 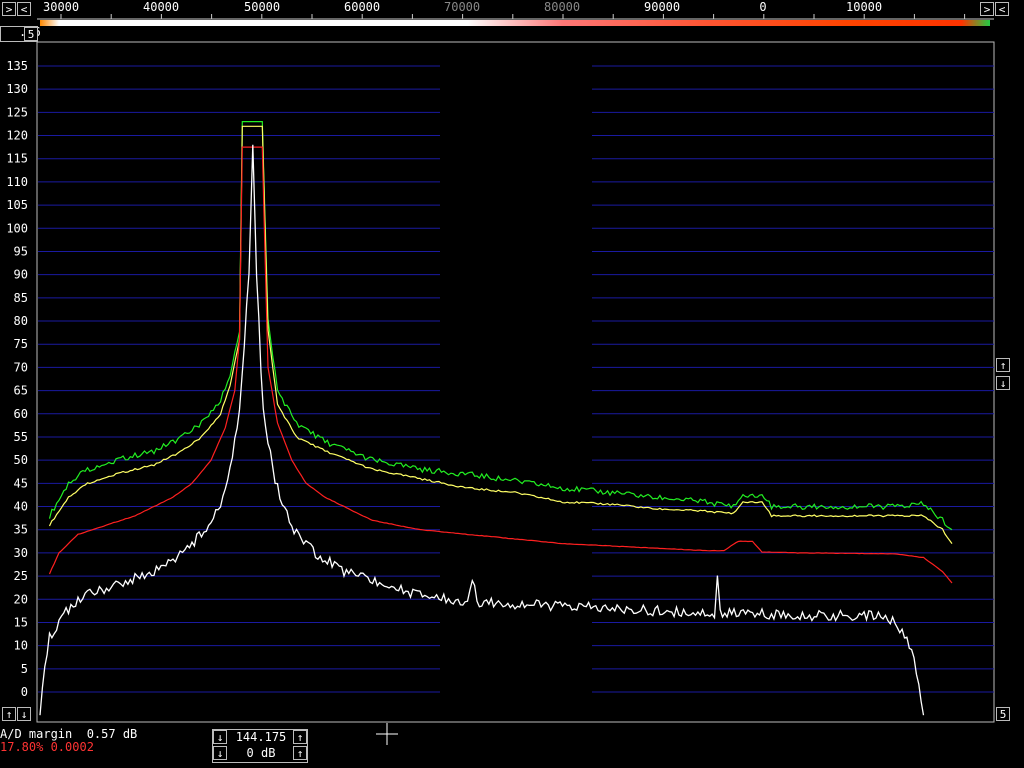 I want to click on freq-value: 144.175, so click(x=261, y=737).